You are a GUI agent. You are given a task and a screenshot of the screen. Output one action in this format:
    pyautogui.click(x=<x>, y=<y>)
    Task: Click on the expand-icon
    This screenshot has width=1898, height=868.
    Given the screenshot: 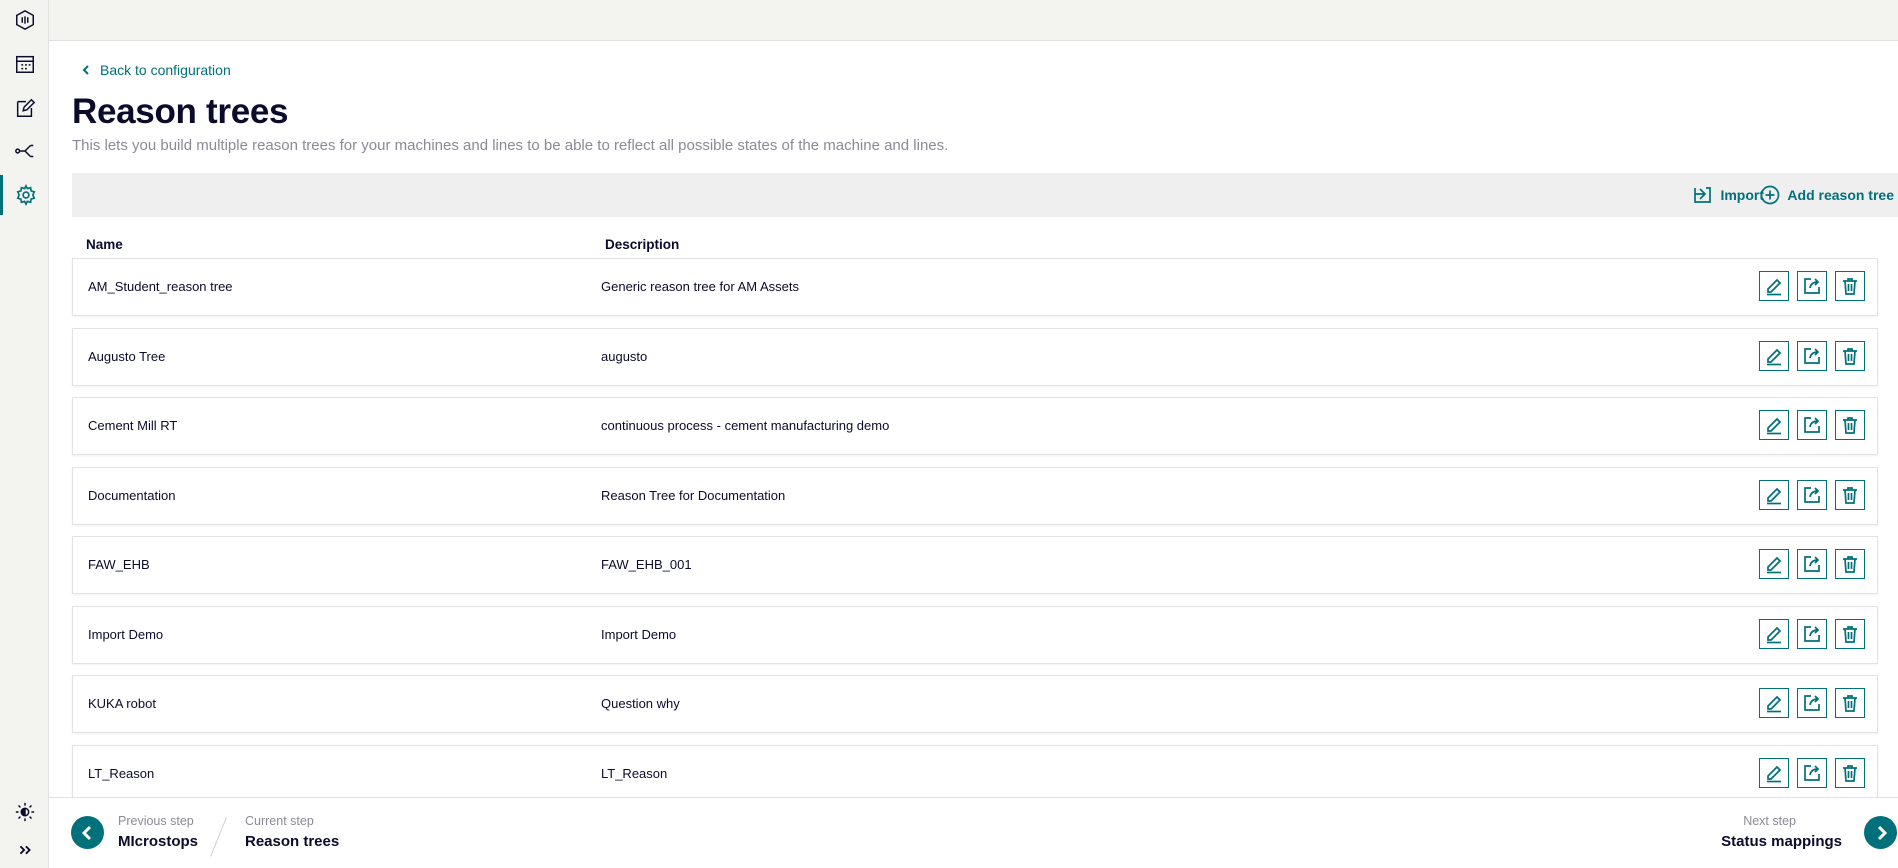 What is the action you would take?
    pyautogui.click(x=25, y=850)
    